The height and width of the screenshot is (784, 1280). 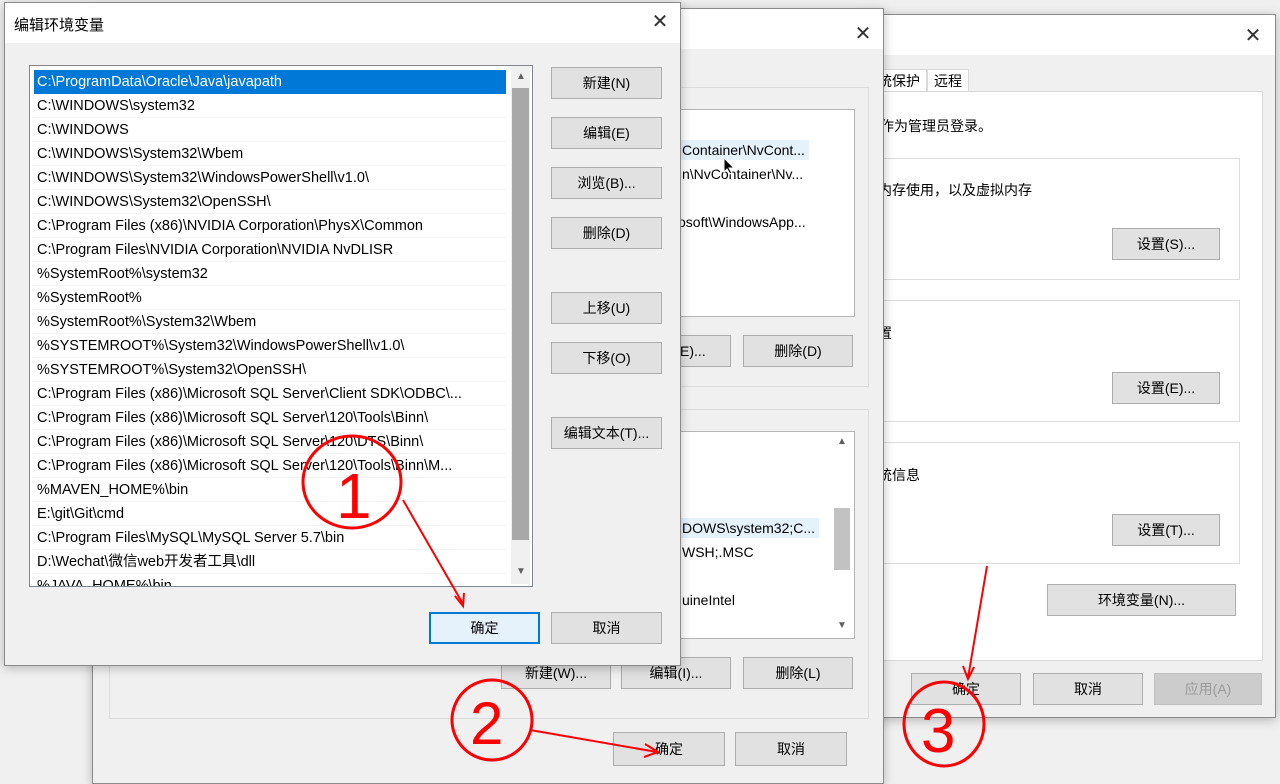 What do you see at coordinates (948, 80) in the screenshot?
I see `tab-remote: 远程` at bounding box center [948, 80].